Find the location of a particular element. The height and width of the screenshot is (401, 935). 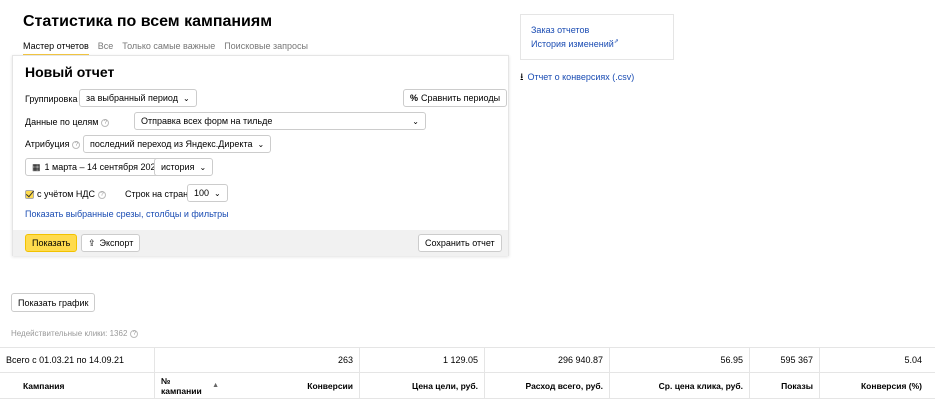

show-button-label: Показать is located at coordinates (51, 243).